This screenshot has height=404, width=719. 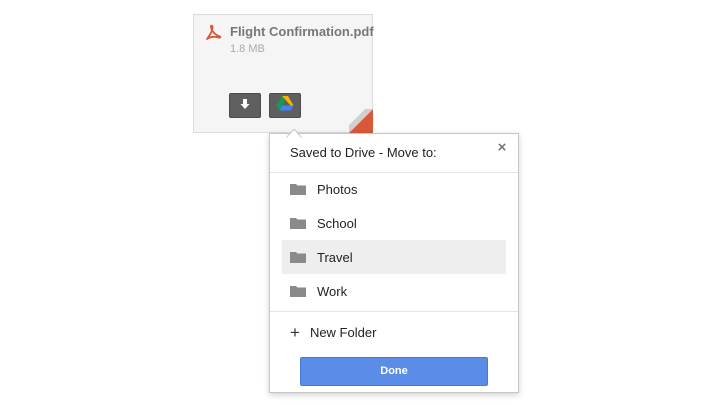 I want to click on folder-list: Photos School Travel Work, so click(x=394, y=240).